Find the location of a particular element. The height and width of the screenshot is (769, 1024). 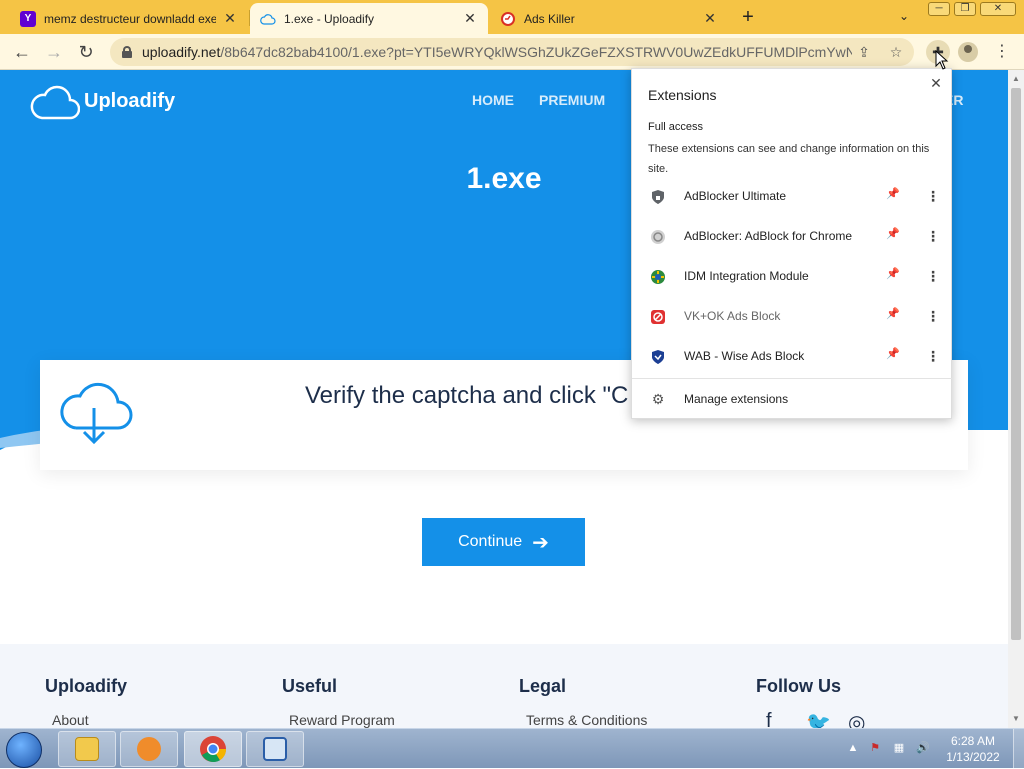

new-tab-button: + is located at coordinates (748, 18).